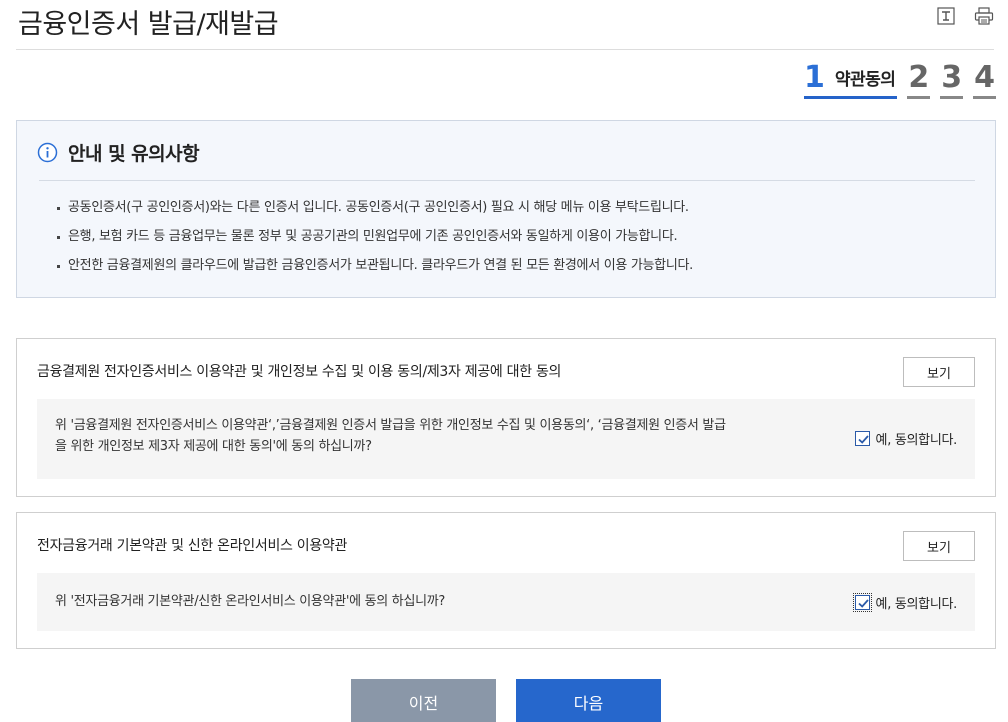 The image size is (1008, 722). I want to click on top-tools, so click(965, 16).